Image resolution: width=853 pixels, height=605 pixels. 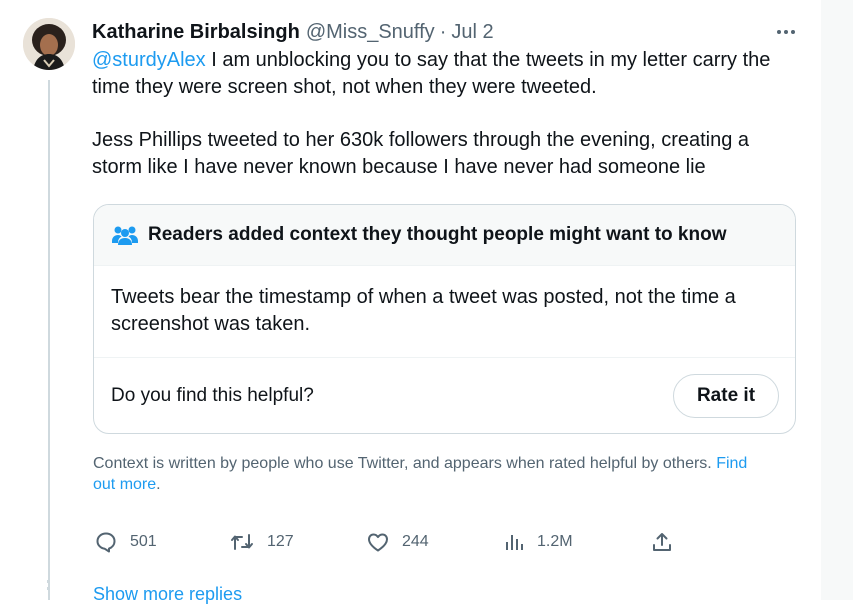 I want to click on views-chart-icon, so click(x=514, y=542).